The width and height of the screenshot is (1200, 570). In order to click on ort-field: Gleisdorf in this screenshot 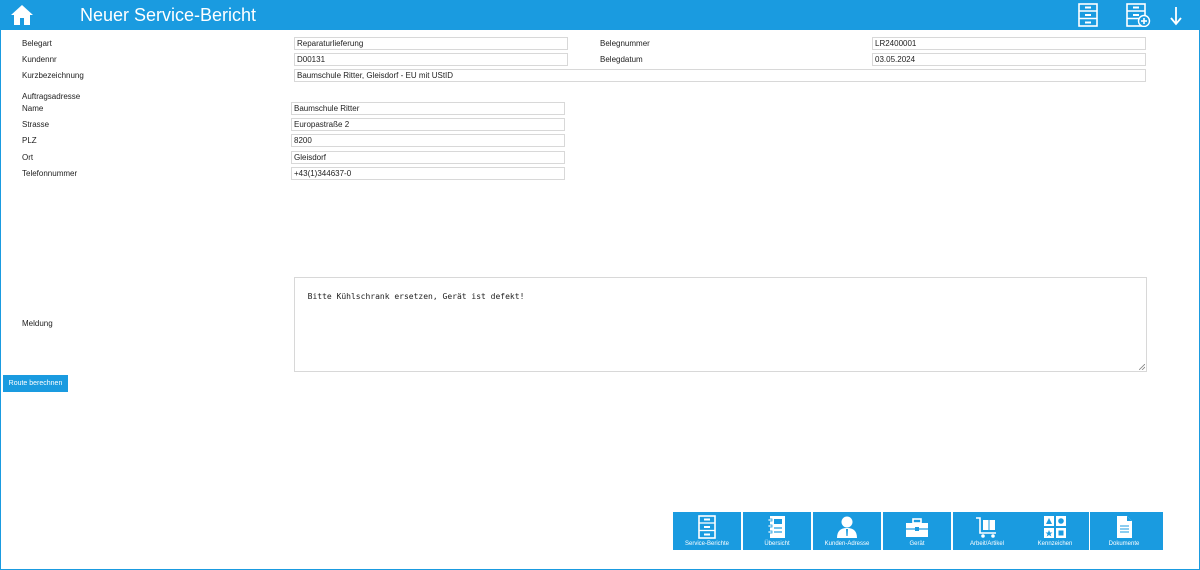, I will do `click(428, 157)`.